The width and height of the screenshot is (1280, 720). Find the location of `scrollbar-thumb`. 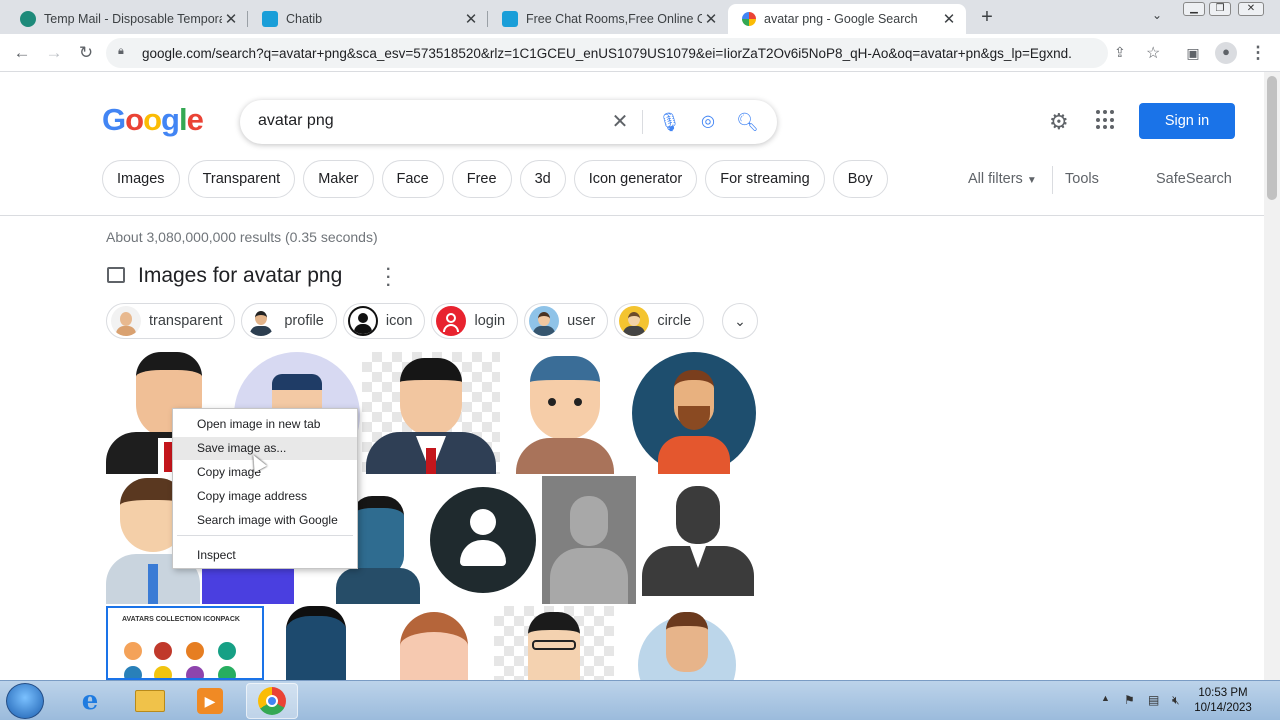

scrollbar-thumb is located at coordinates (1272, 138).